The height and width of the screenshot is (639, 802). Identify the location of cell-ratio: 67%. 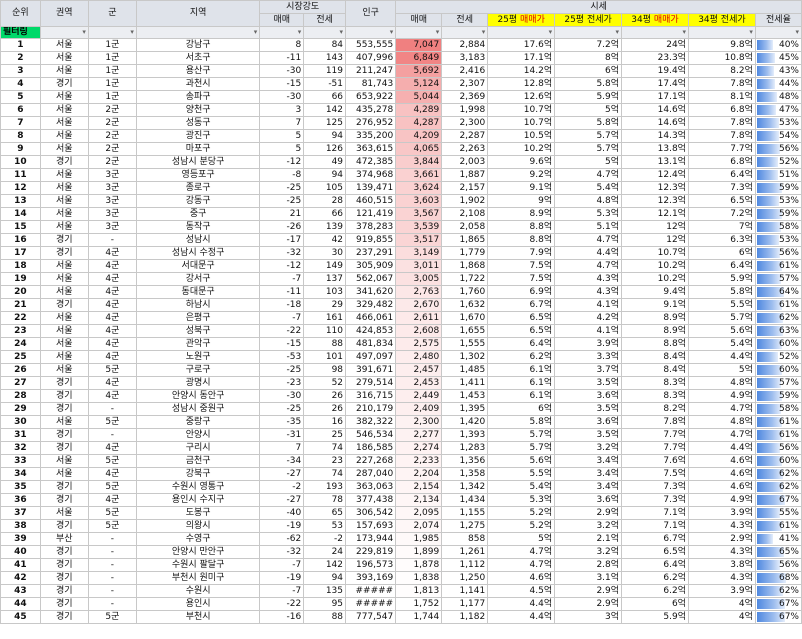
(778, 500).